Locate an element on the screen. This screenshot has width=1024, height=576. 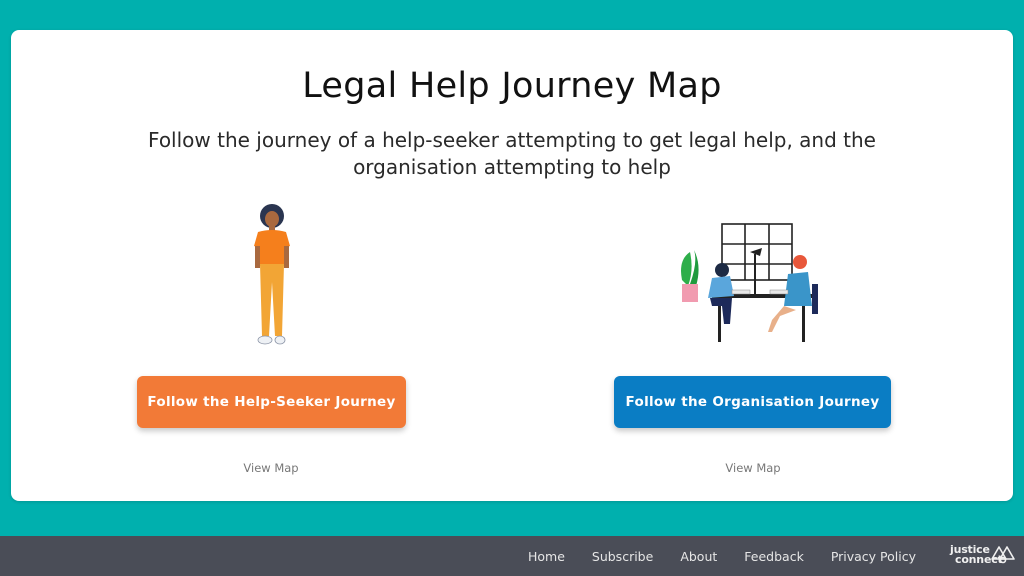
page-title: Legal Help Journey Map is located at coordinates (512, 86).